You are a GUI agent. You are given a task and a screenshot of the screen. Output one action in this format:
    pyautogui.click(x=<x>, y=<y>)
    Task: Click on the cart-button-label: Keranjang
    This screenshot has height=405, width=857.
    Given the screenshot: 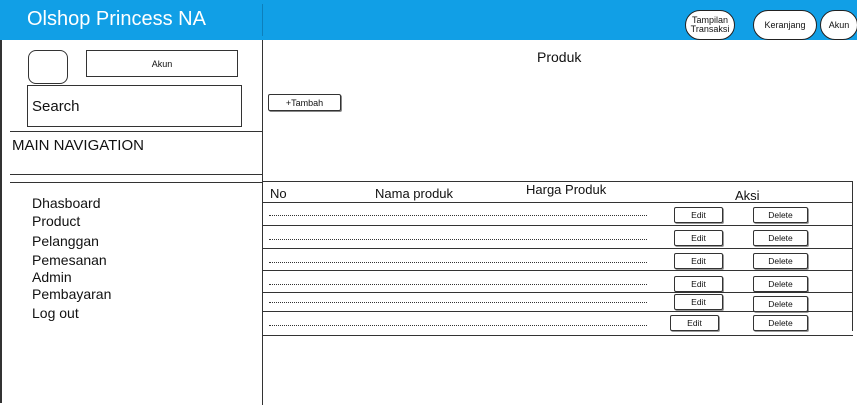 What is the action you would take?
    pyautogui.click(x=785, y=24)
    